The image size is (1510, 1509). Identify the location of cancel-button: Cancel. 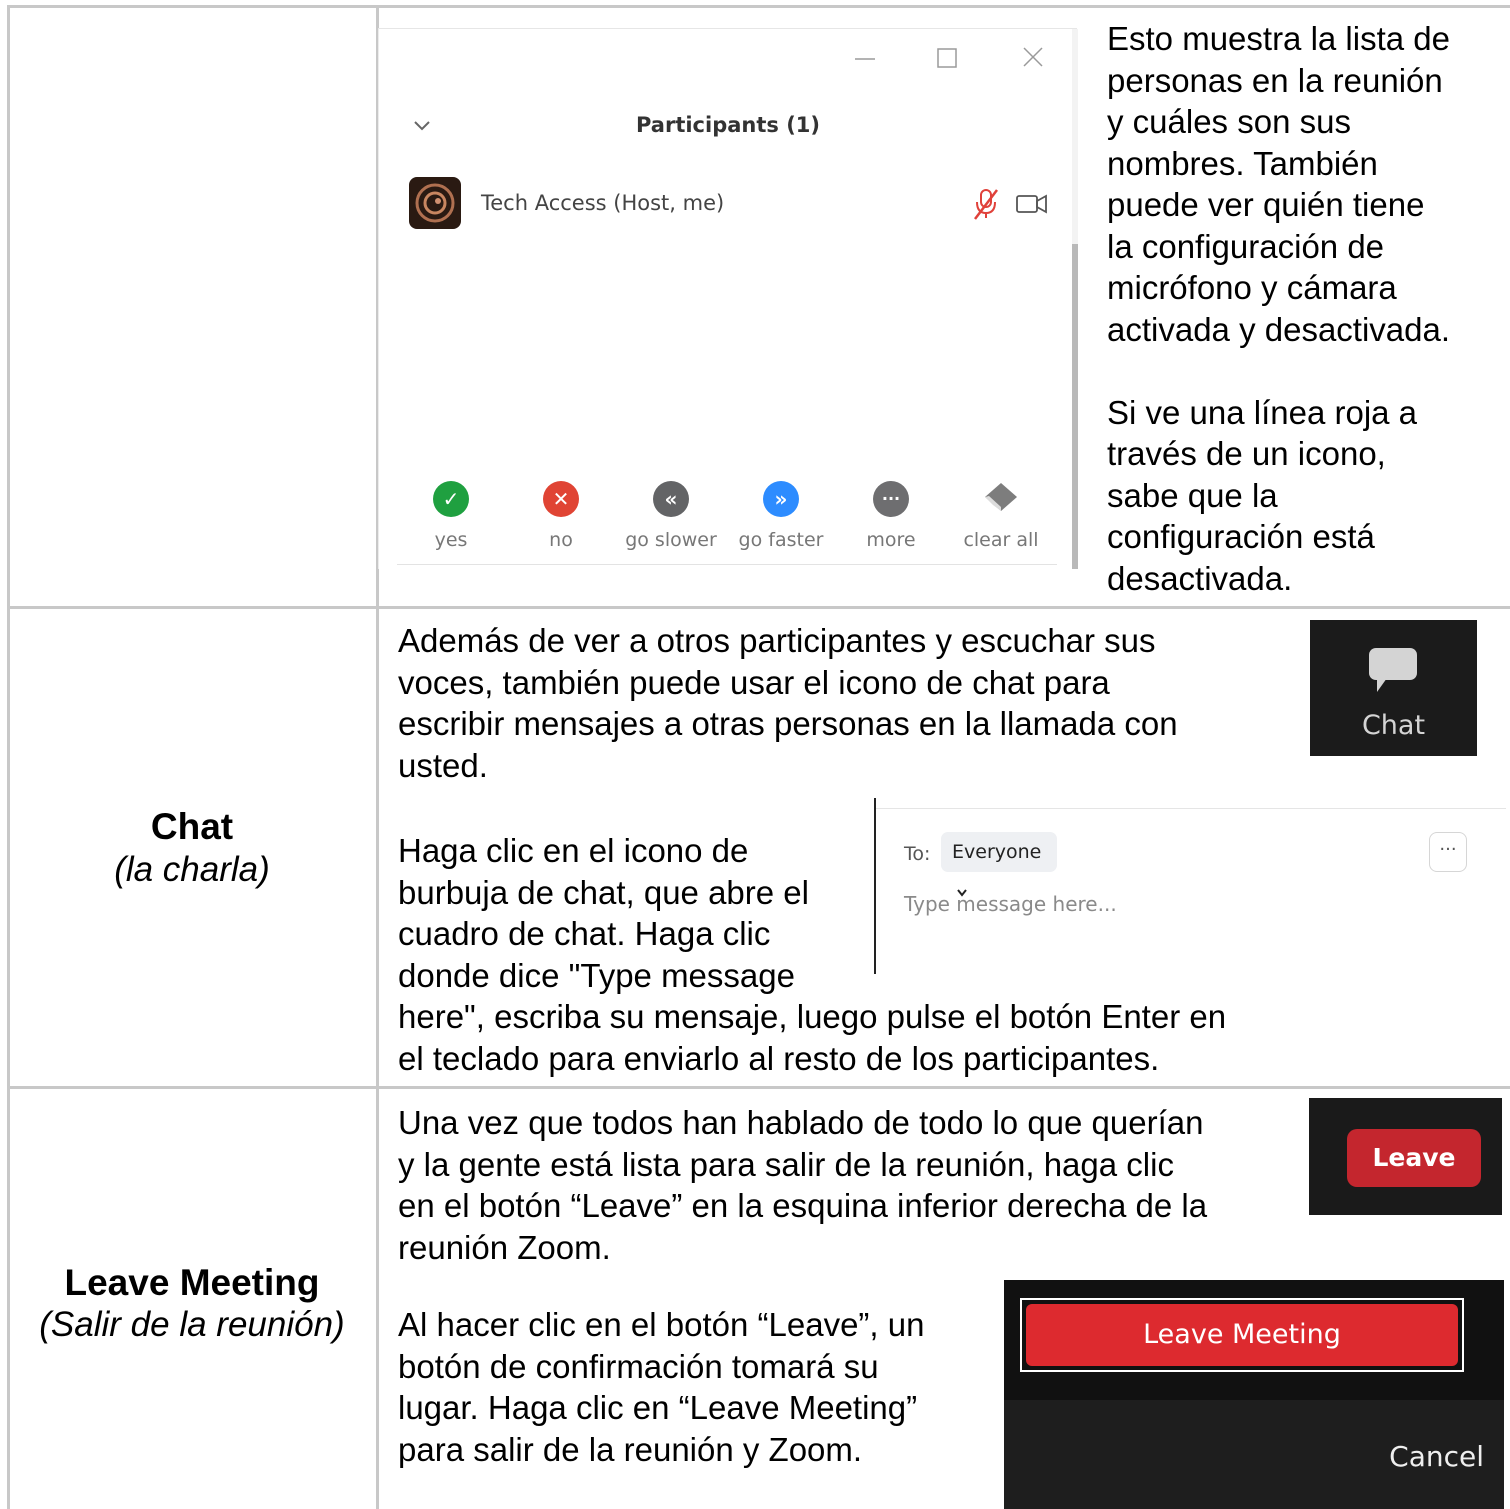
(1404, 1456).